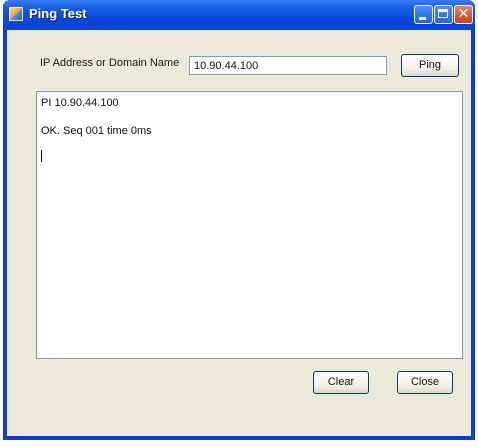 The height and width of the screenshot is (447, 478). Describe the element at coordinates (443, 14) in the screenshot. I see `maximize-button` at that location.